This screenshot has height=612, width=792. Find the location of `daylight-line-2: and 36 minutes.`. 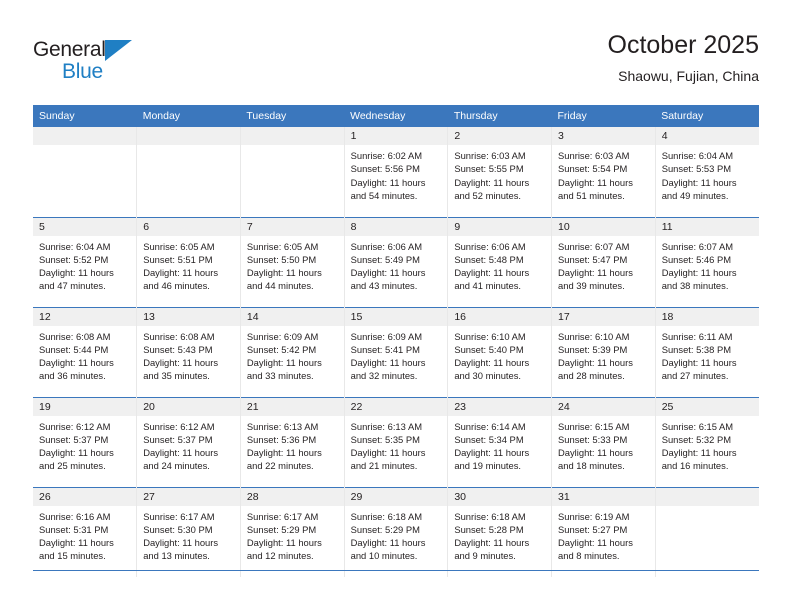

daylight-line-2: and 36 minutes. is located at coordinates (72, 376).